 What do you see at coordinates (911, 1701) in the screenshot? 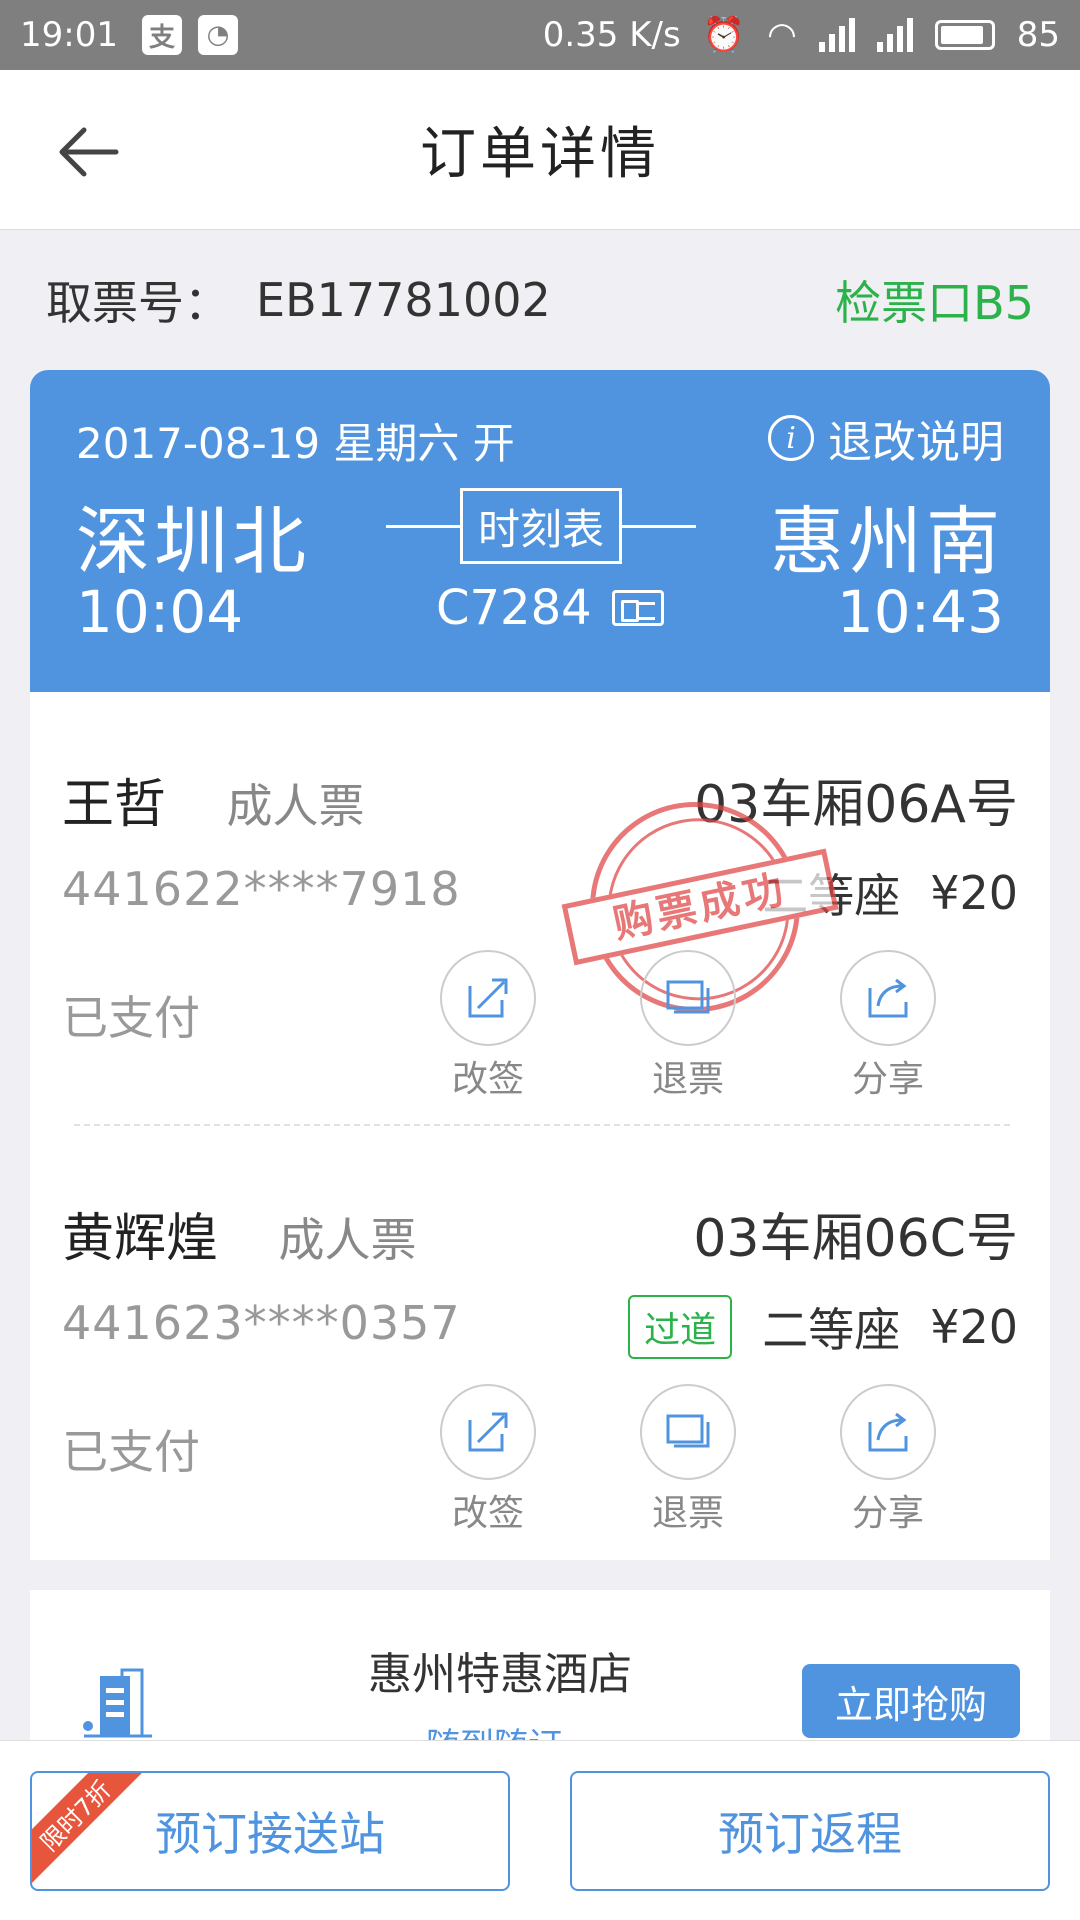
I see `buy-now-button: 立即抢购` at bounding box center [911, 1701].